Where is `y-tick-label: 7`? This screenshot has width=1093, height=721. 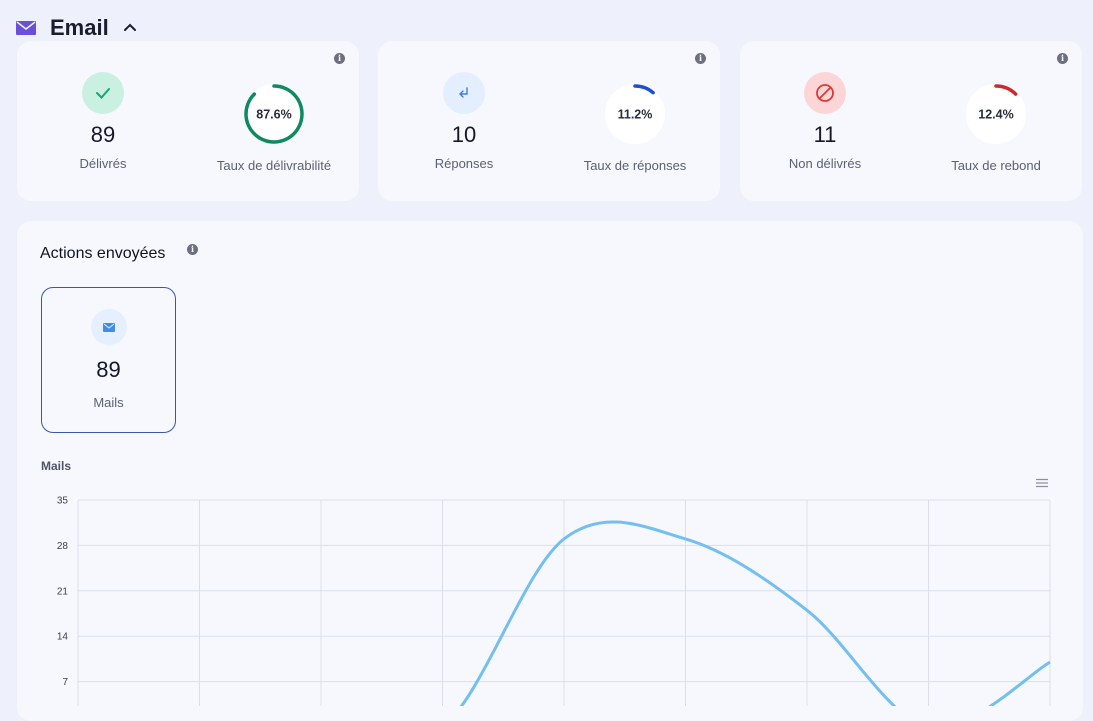
y-tick-label: 7 is located at coordinates (65, 682).